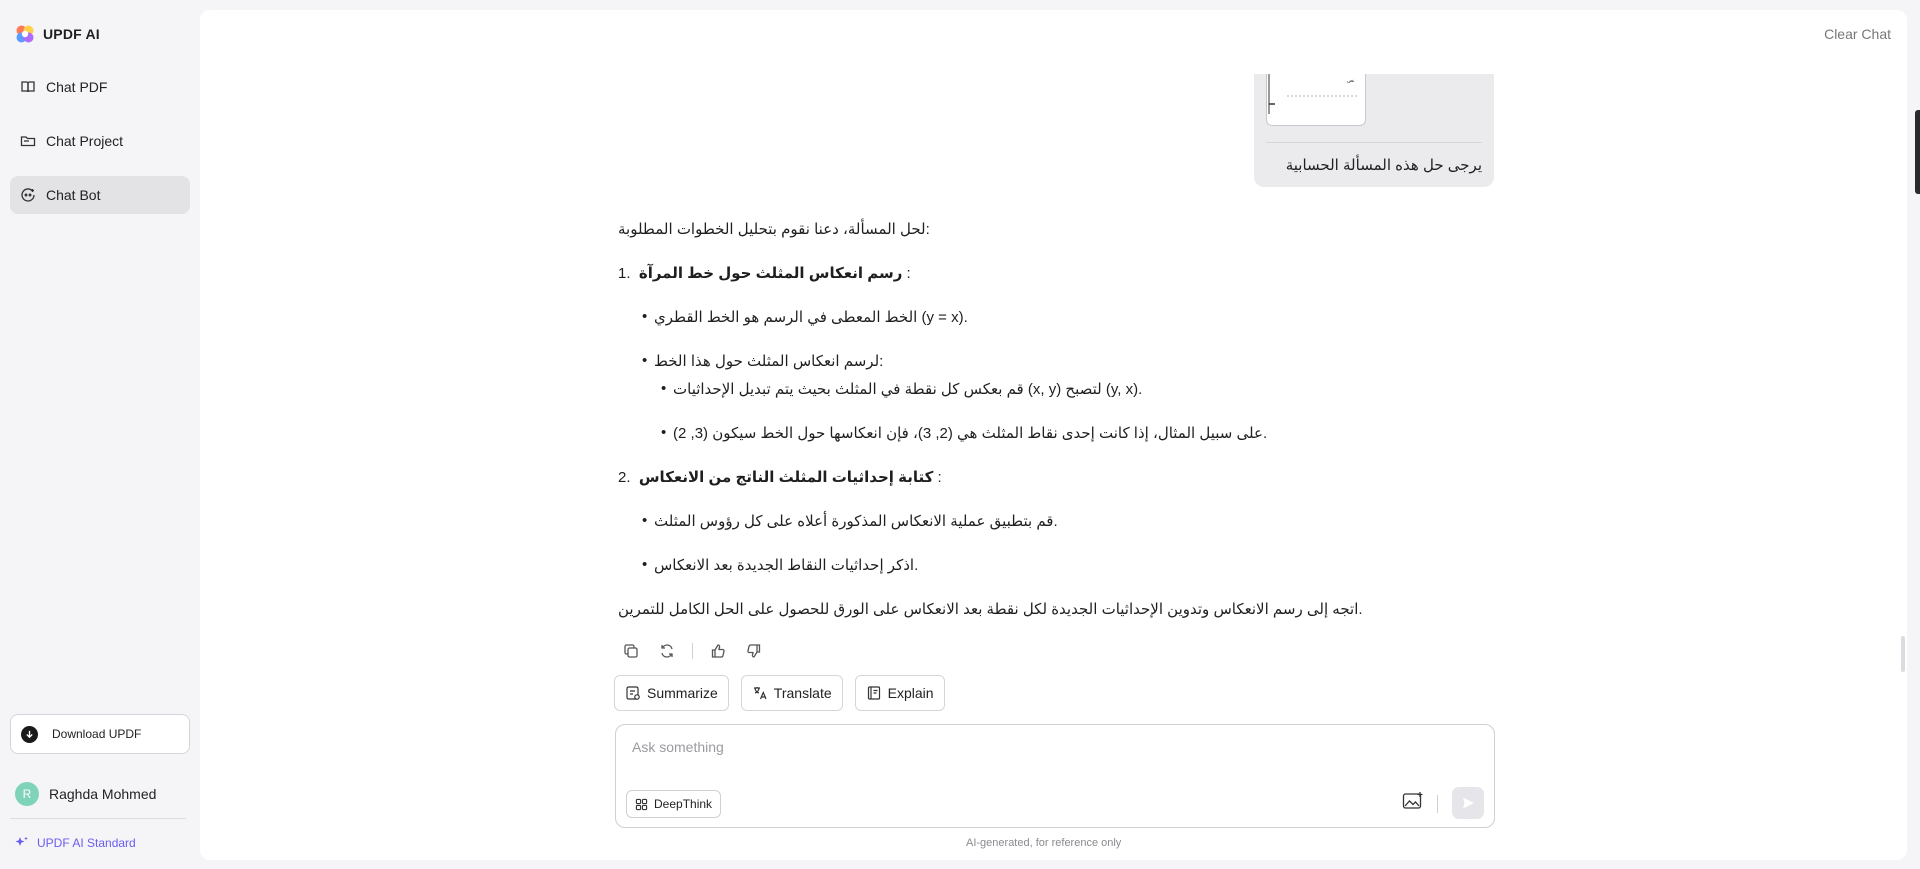  I want to click on updf-logo-icon, so click(25, 34).